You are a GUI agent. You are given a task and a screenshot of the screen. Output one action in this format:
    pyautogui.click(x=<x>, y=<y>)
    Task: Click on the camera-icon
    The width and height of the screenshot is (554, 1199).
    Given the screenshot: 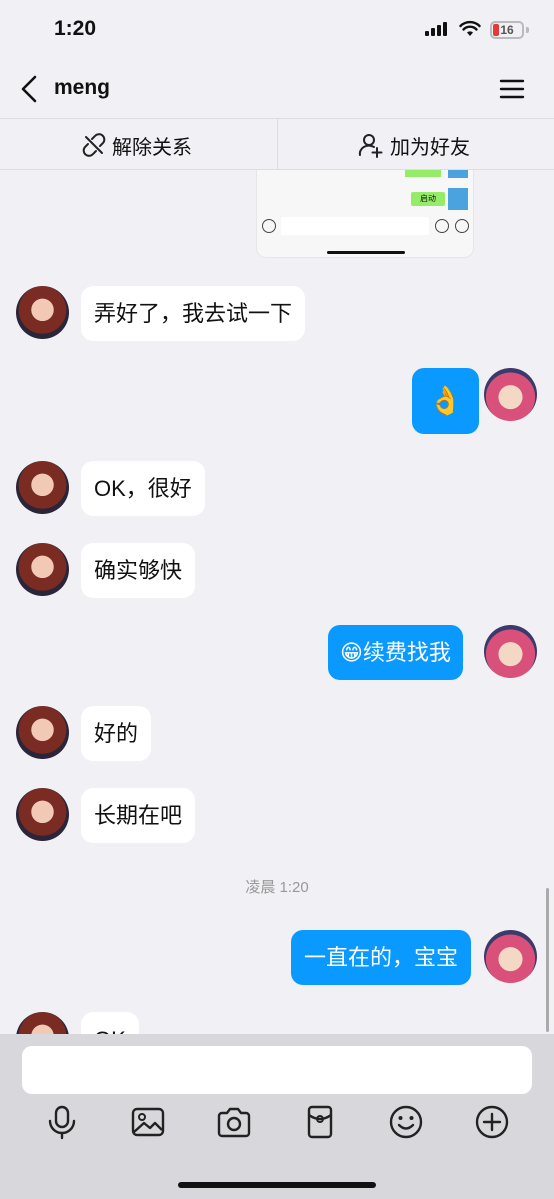 What is the action you would take?
    pyautogui.click(x=234, y=1122)
    